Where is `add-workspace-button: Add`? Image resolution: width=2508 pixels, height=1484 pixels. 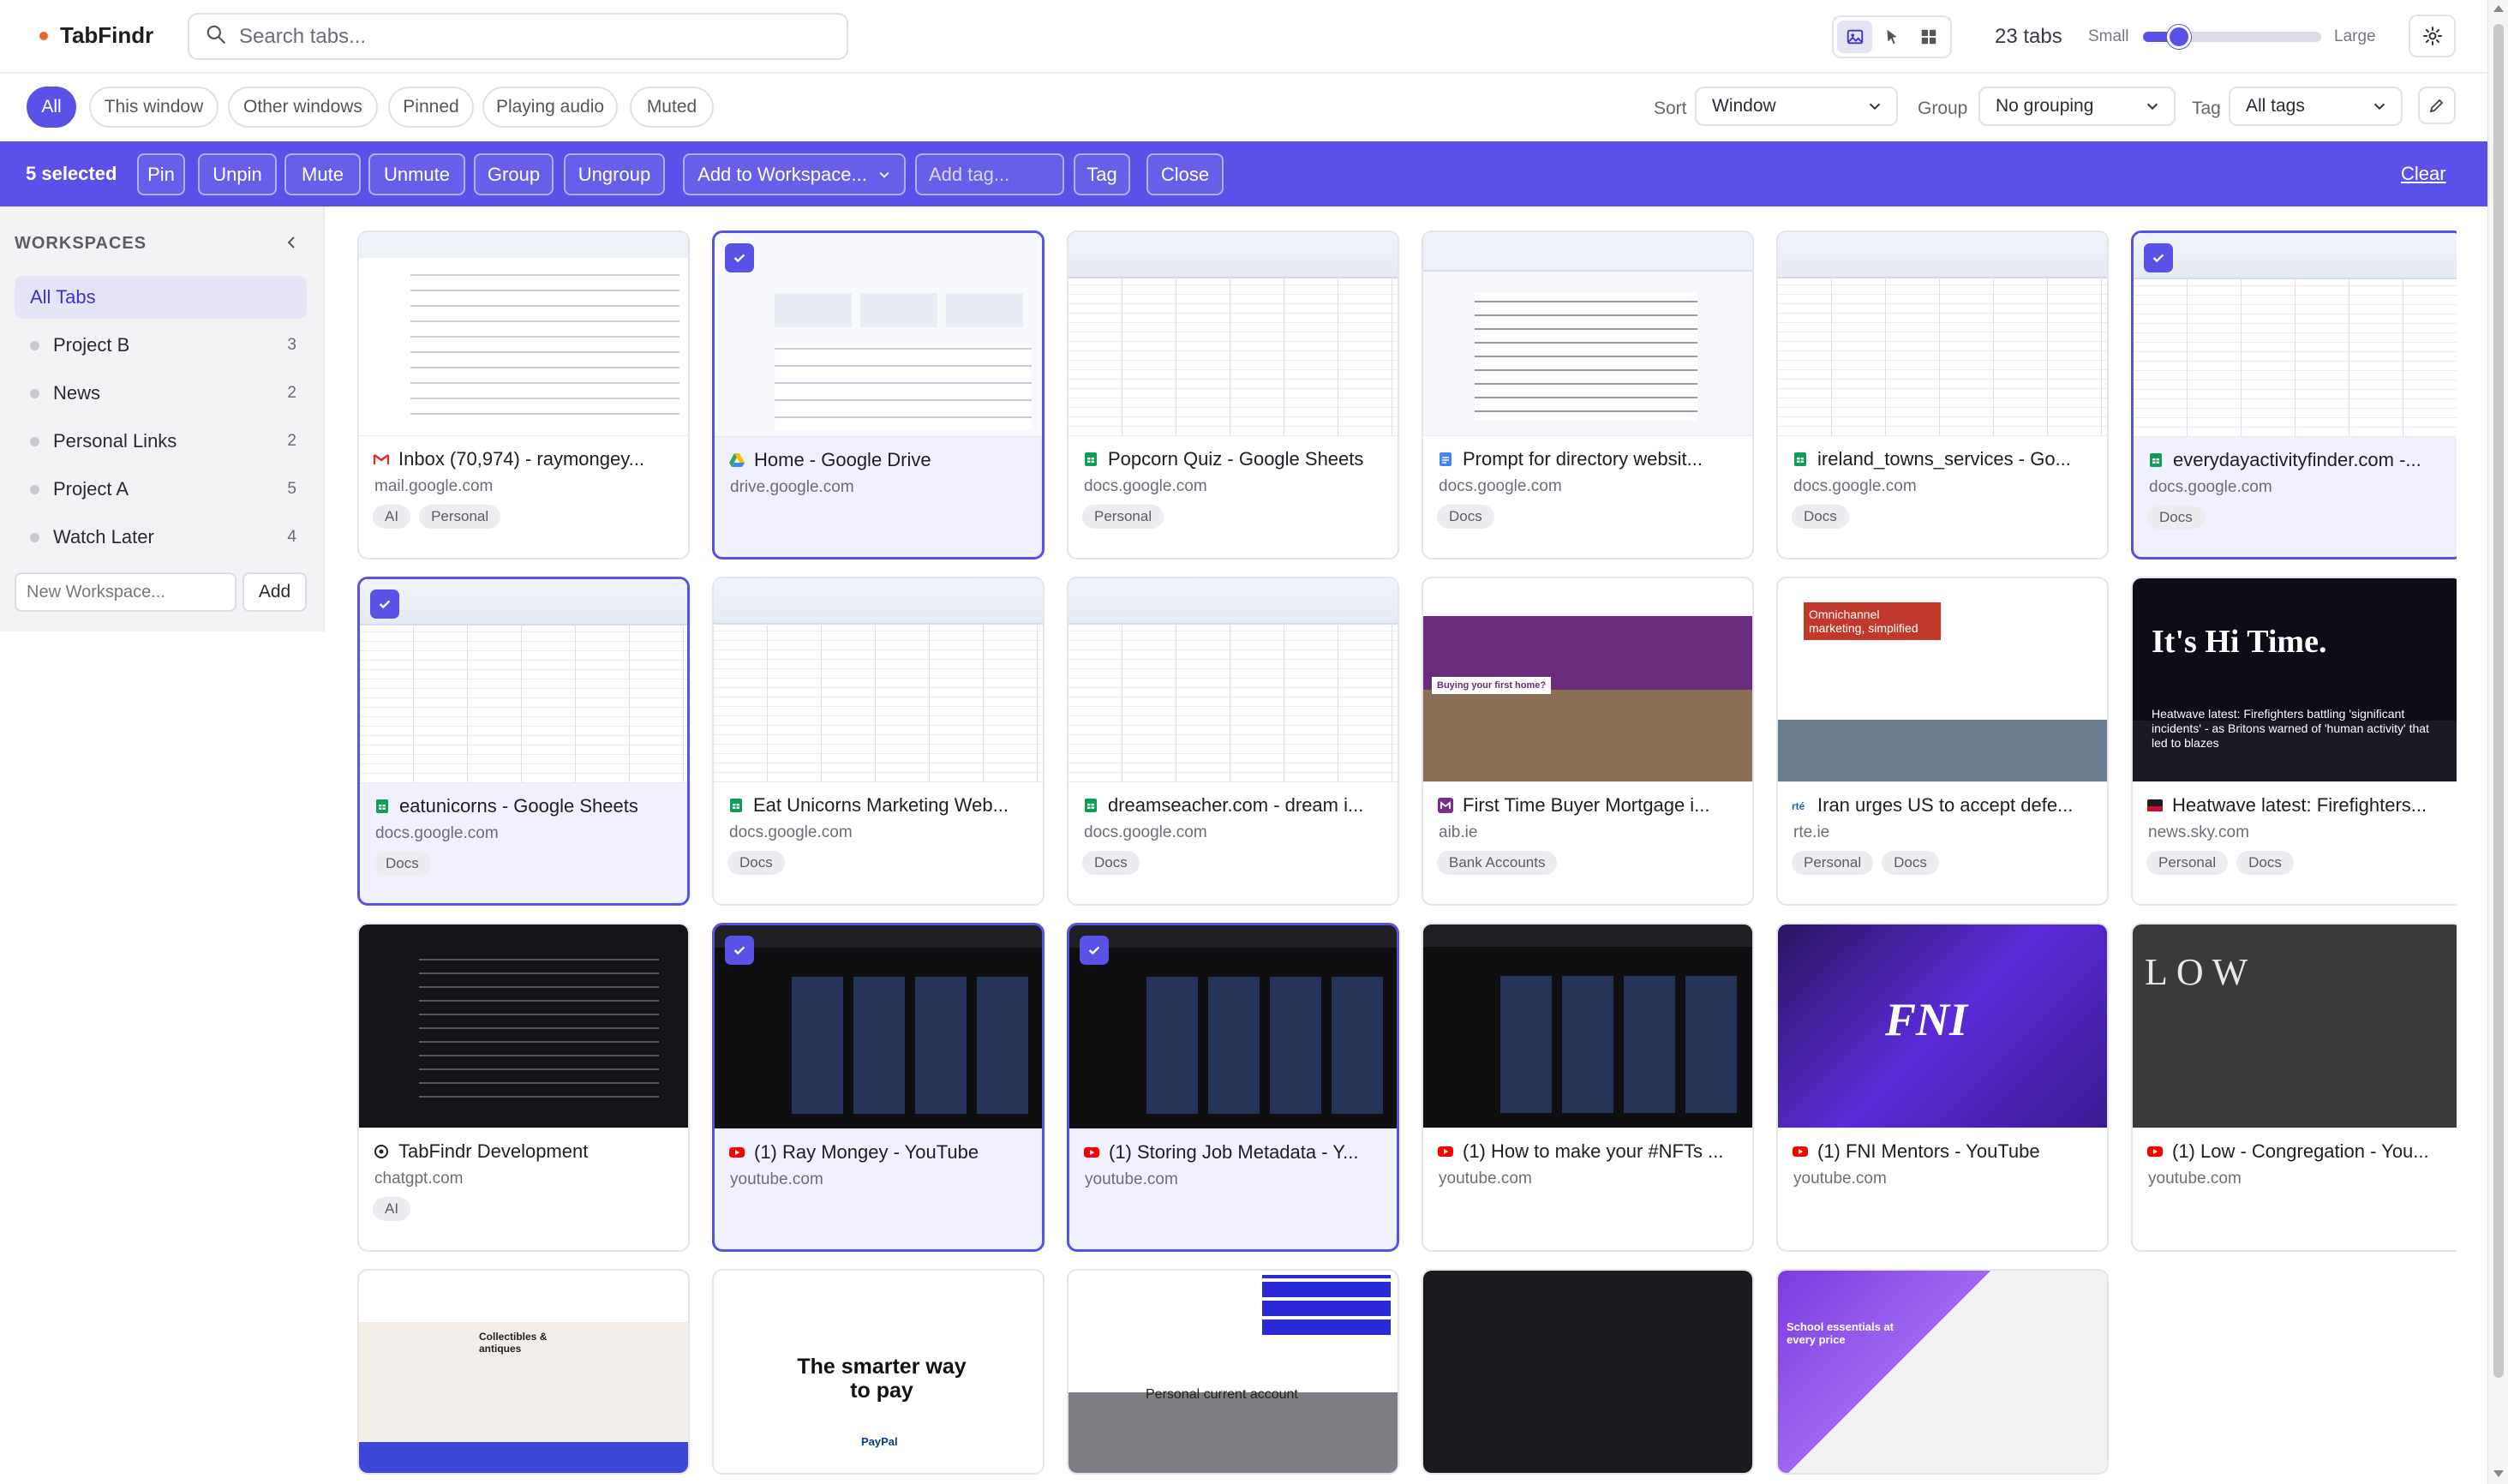
add-workspace-button: Add is located at coordinates (275, 592).